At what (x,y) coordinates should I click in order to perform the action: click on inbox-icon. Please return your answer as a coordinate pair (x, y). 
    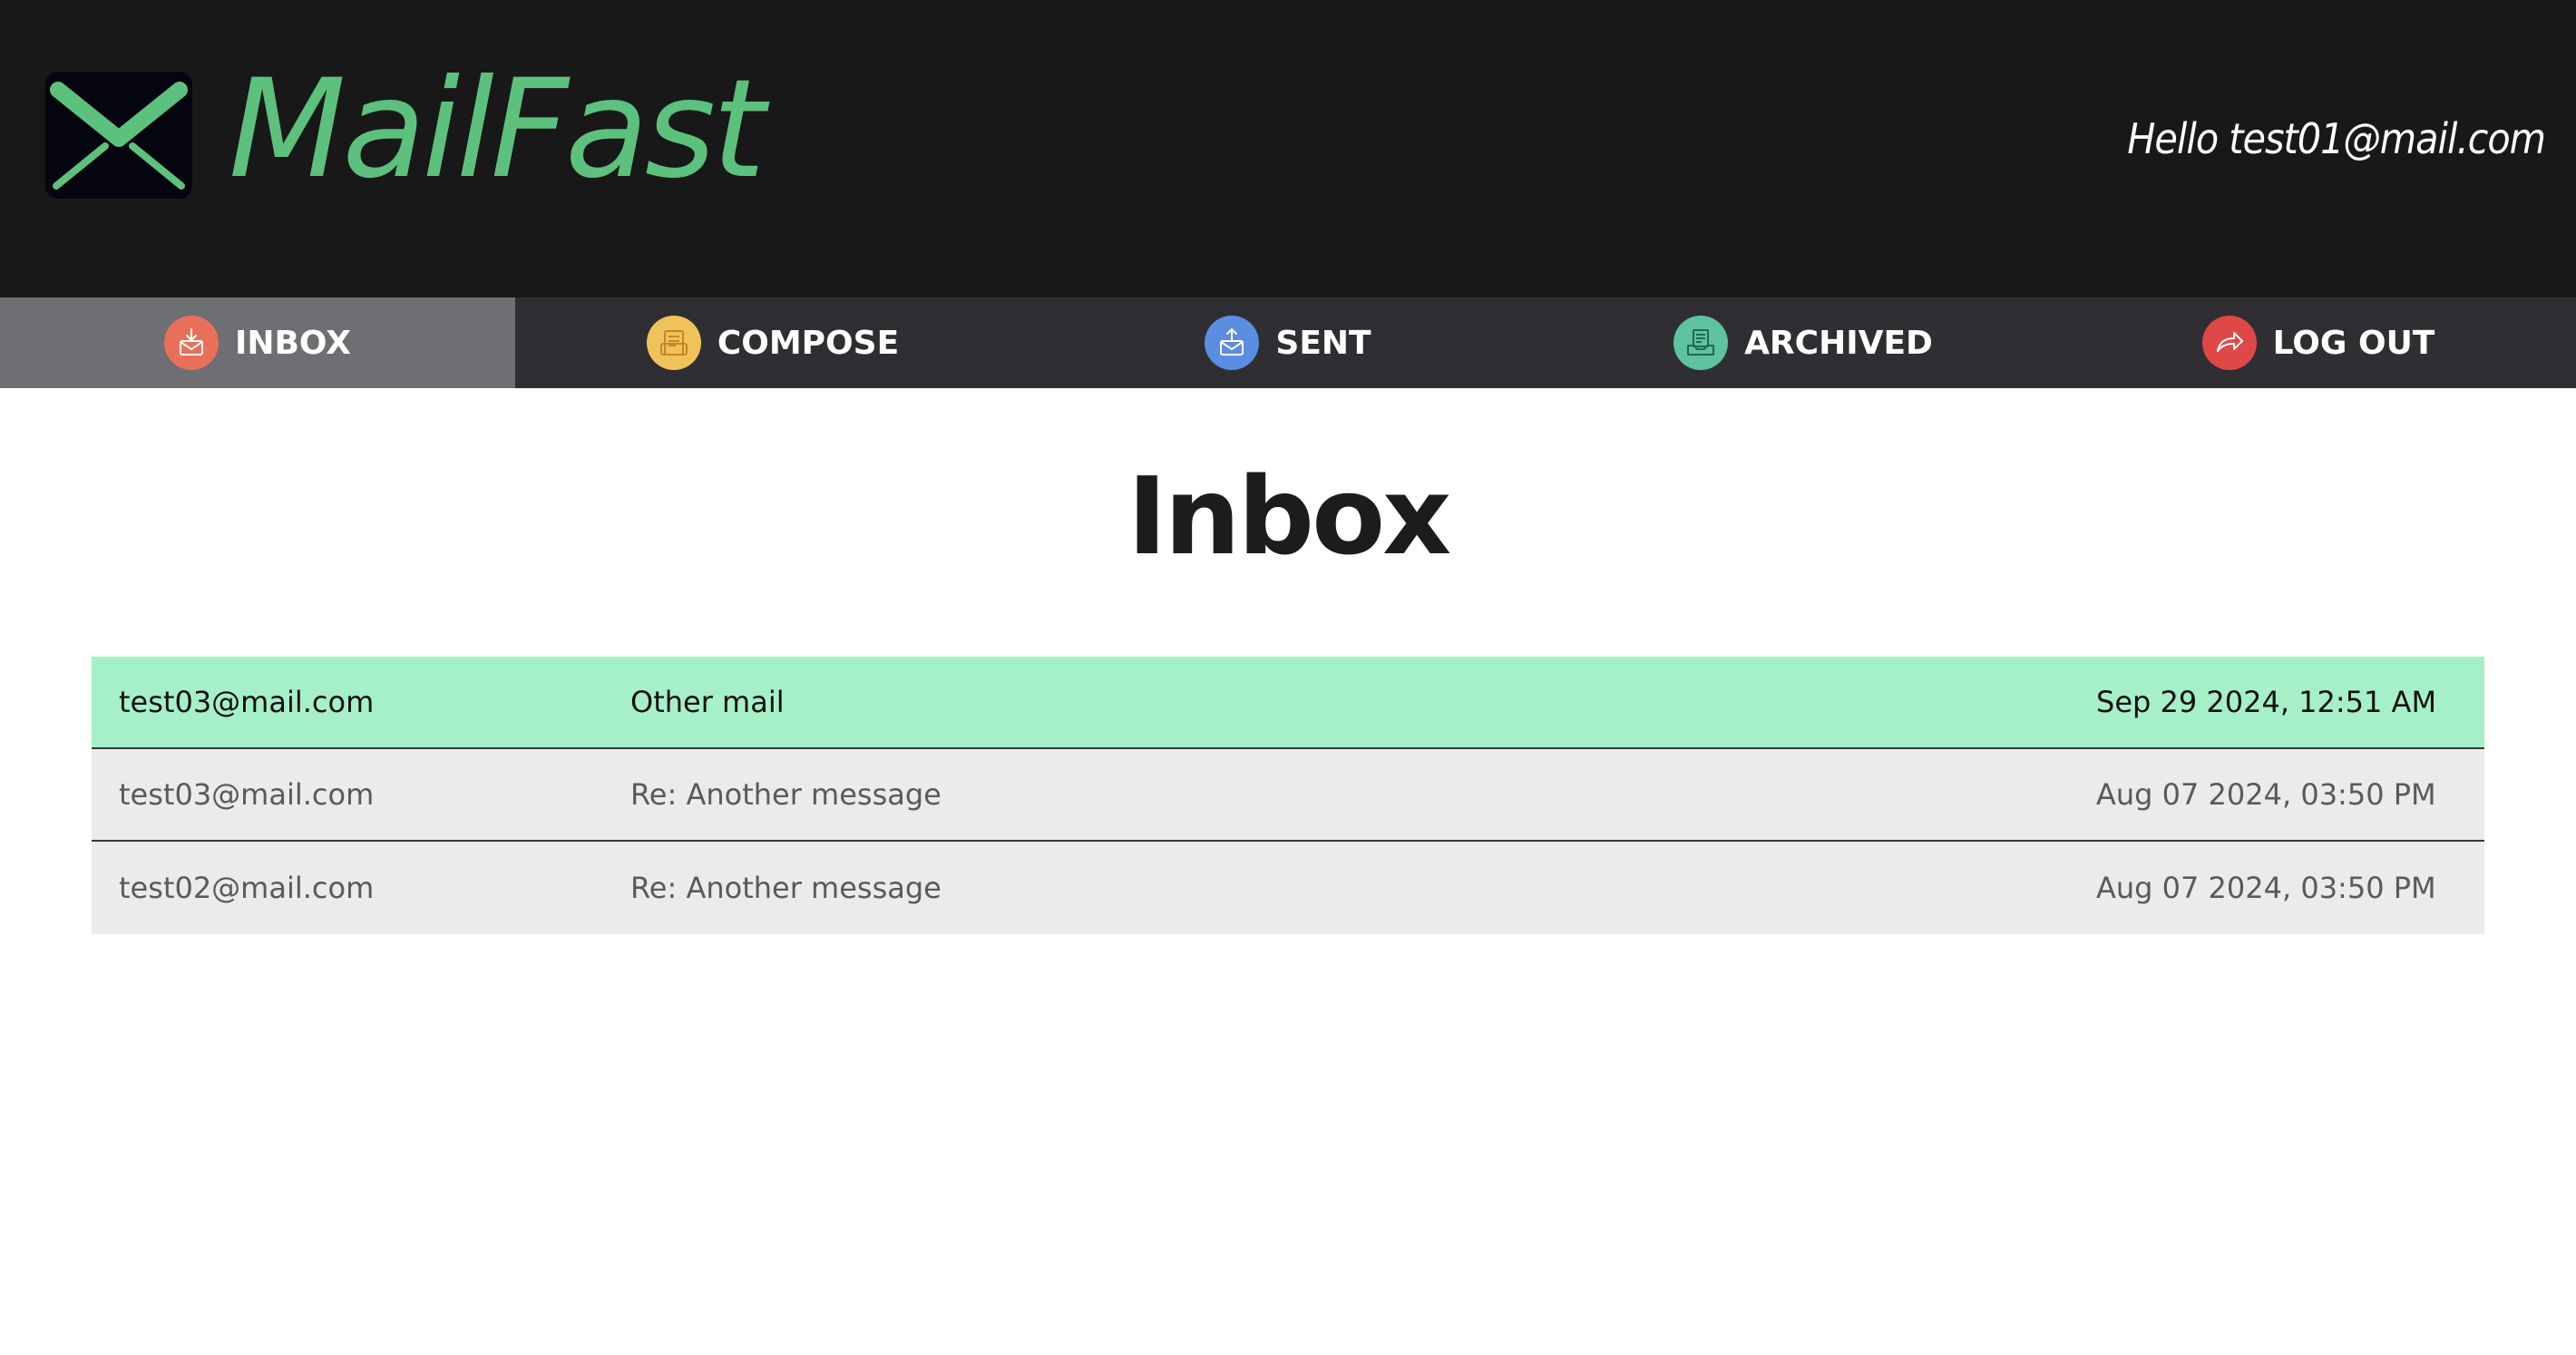
    Looking at the image, I should click on (191, 343).